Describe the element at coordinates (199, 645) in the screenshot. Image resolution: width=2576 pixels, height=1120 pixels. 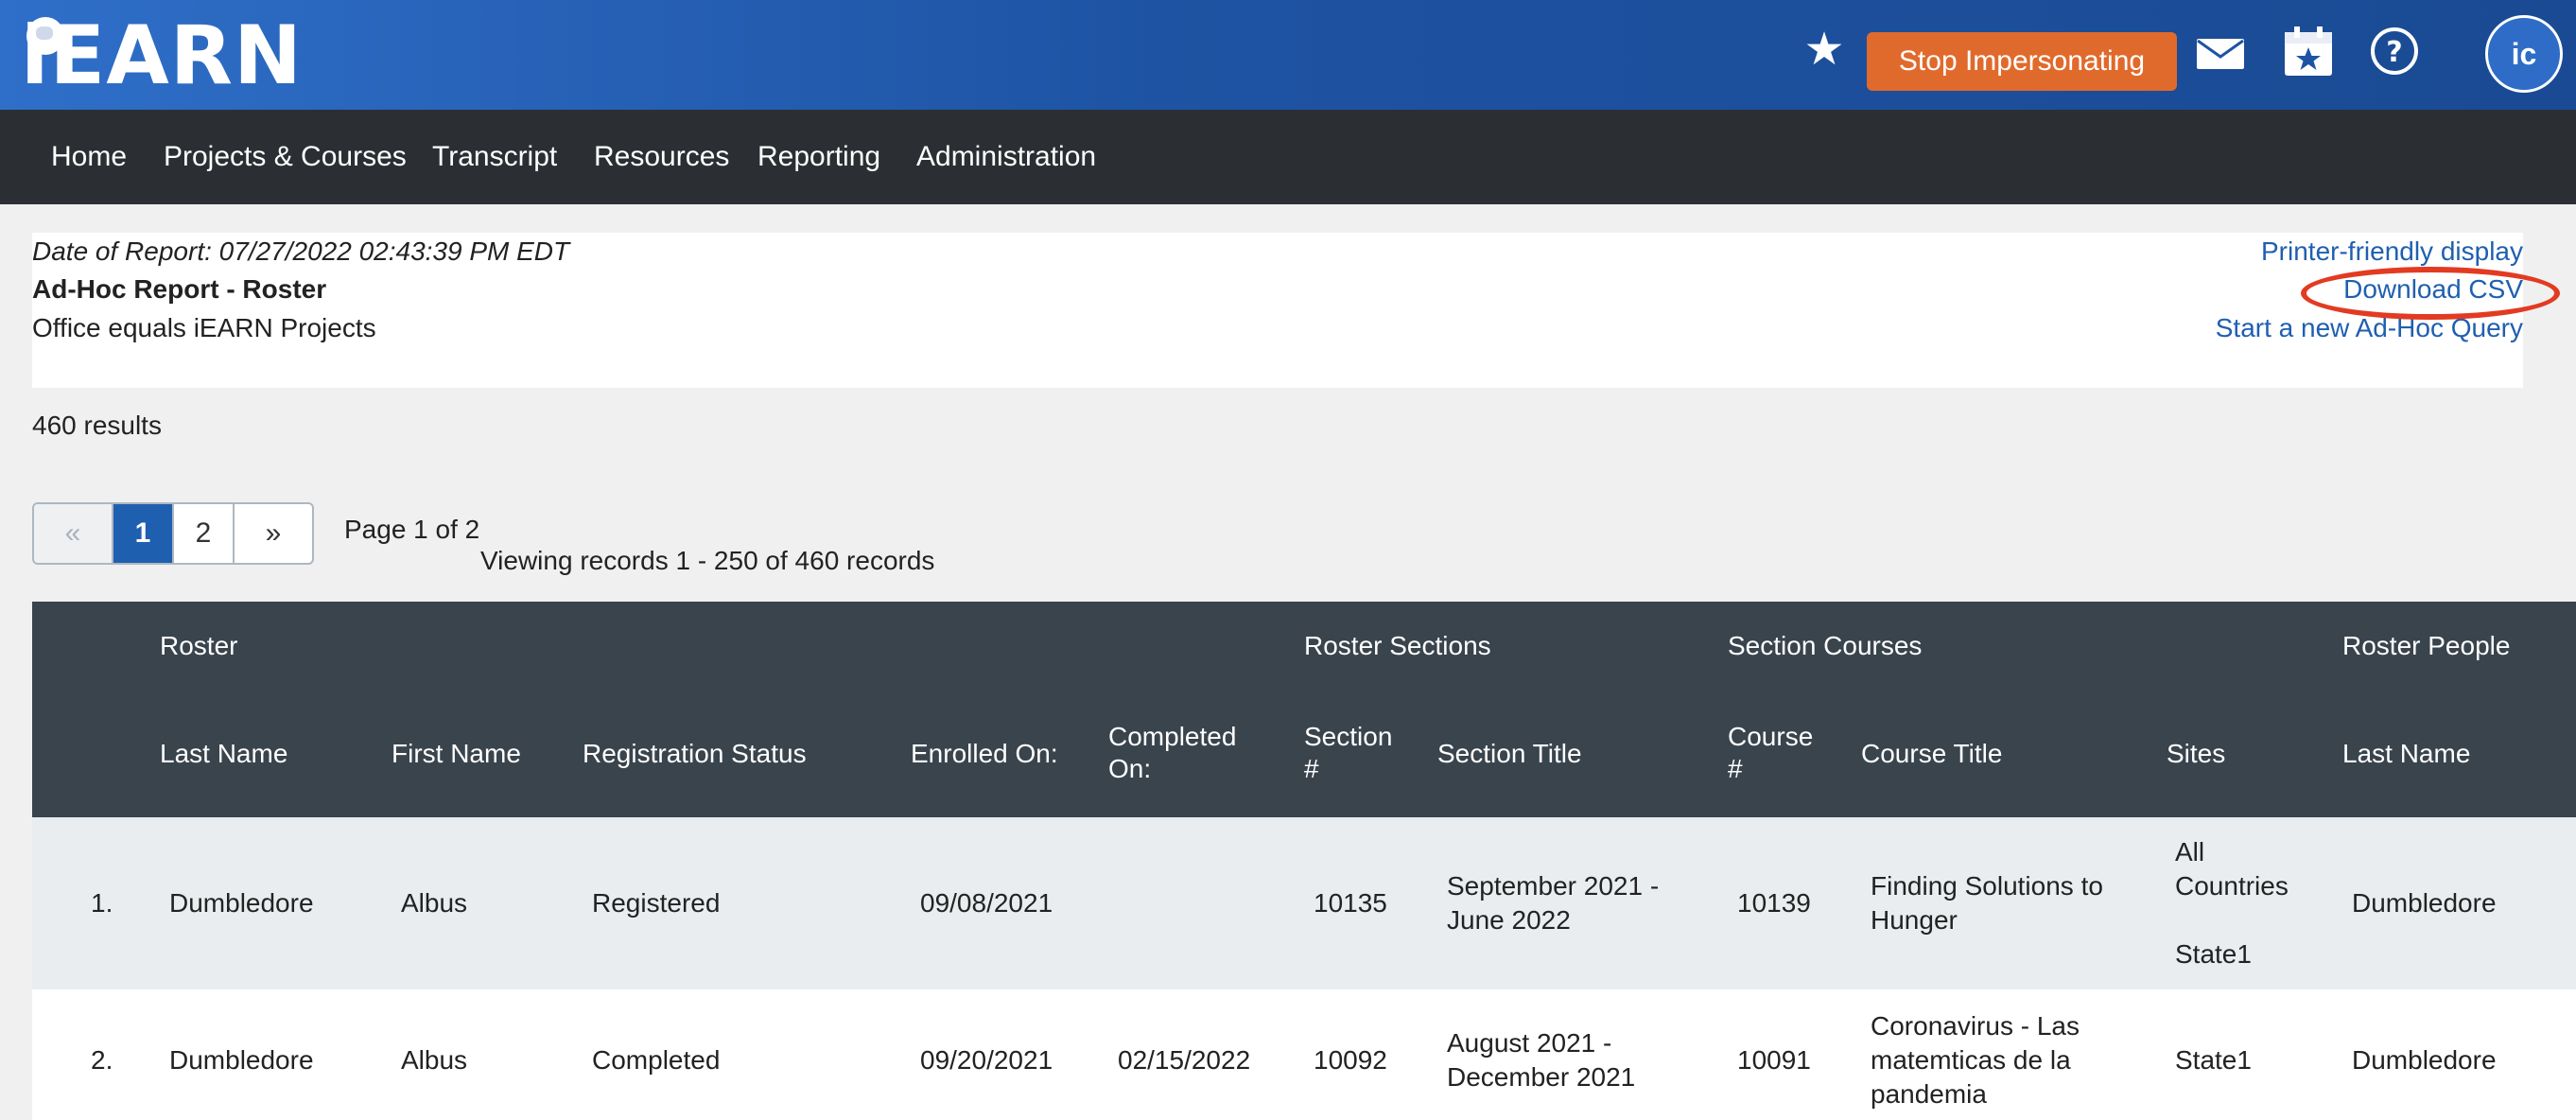
I see `group-roster: Roster` at that location.